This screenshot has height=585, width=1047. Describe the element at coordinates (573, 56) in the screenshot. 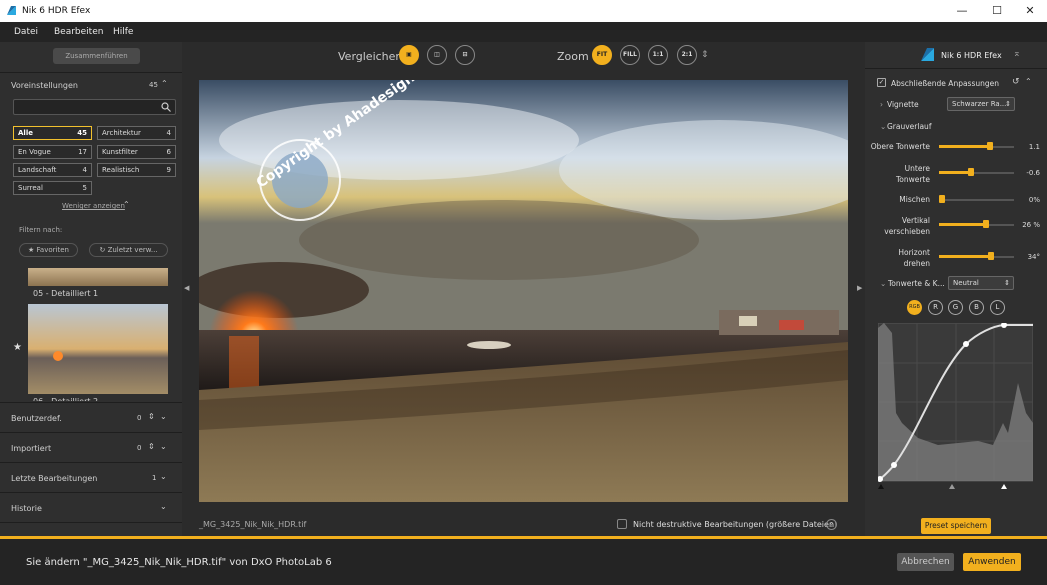

I see `zoom-label: Zoom` at that location.